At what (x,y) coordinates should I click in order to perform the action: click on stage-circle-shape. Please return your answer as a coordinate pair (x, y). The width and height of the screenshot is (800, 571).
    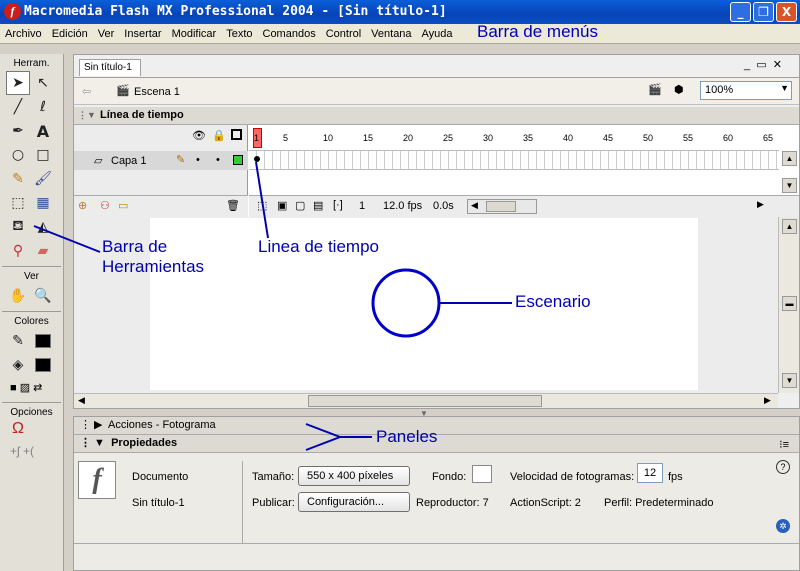
    Looking at the image, I should click on (406, 303).